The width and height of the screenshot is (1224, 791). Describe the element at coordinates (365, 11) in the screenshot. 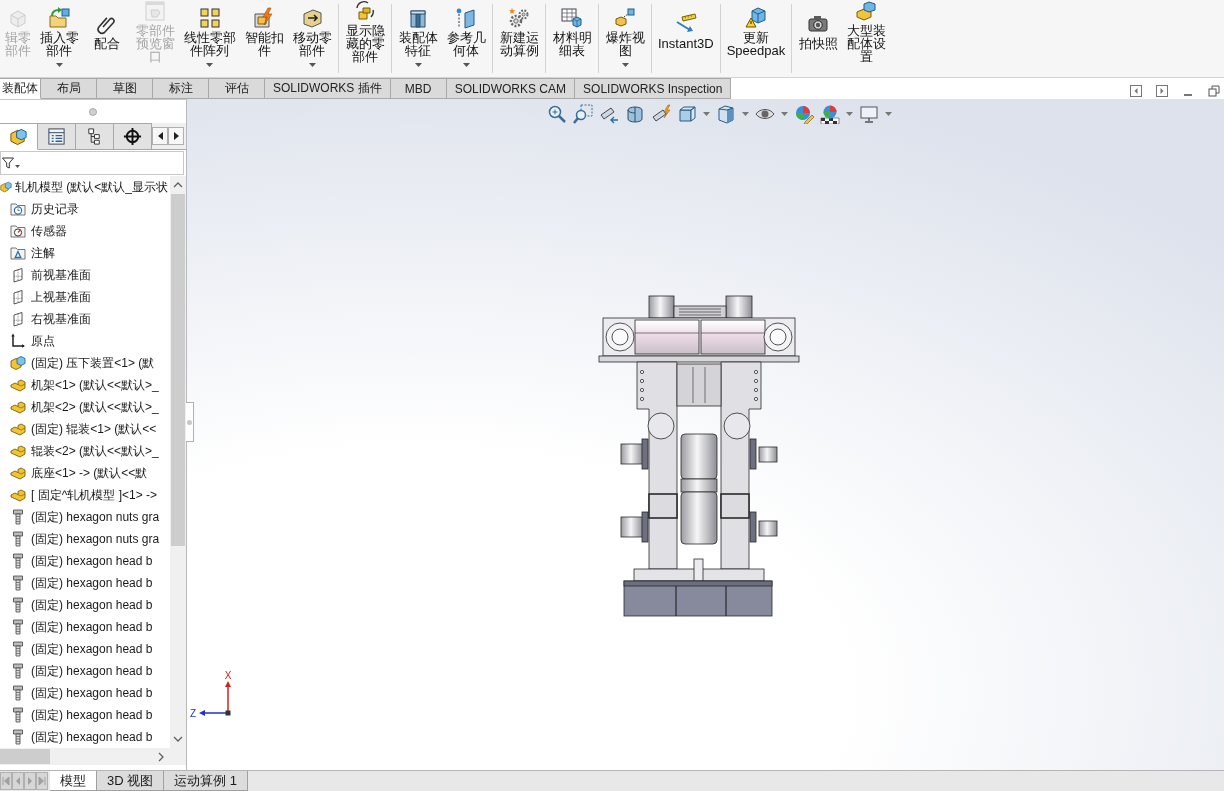

I see `parts-arrows-icon` at that location.